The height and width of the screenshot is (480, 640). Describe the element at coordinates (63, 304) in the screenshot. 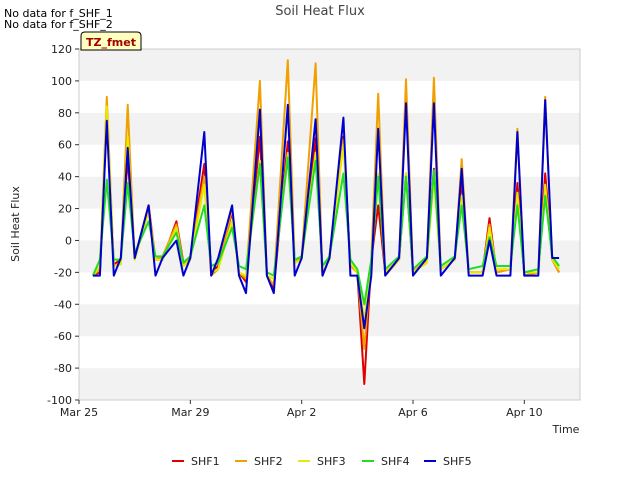

I see `y-tick-label: -40` at that location.